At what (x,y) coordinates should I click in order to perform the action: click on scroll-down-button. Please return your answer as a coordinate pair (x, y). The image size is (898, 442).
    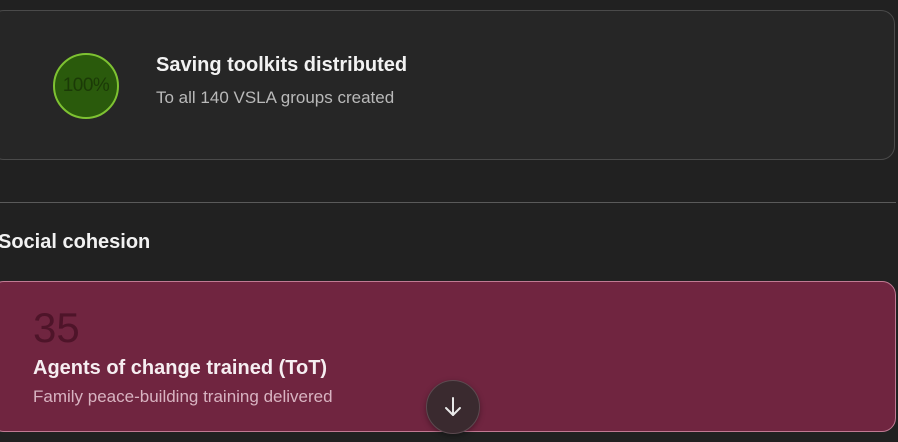
    Looking at the image, I should click on (453, 407).